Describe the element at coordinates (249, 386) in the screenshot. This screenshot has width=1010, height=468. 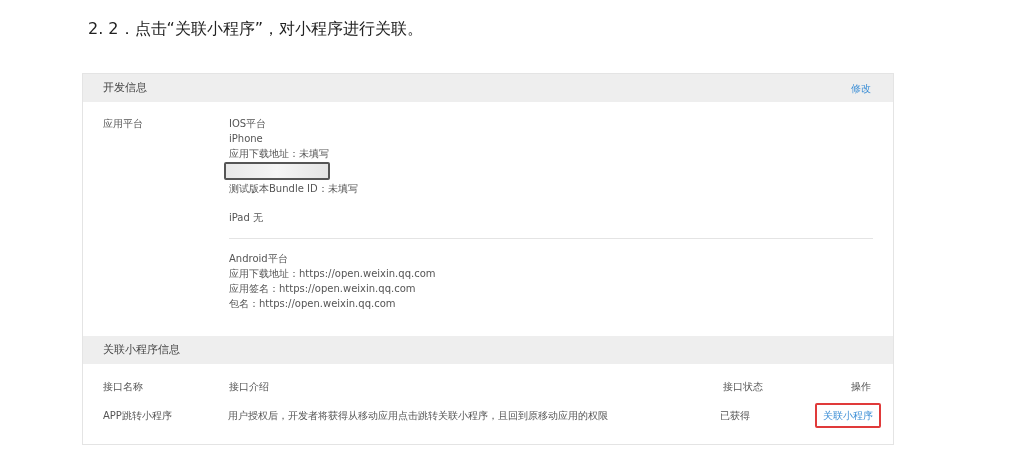
I see `column-header: 接口介绍` at that location.